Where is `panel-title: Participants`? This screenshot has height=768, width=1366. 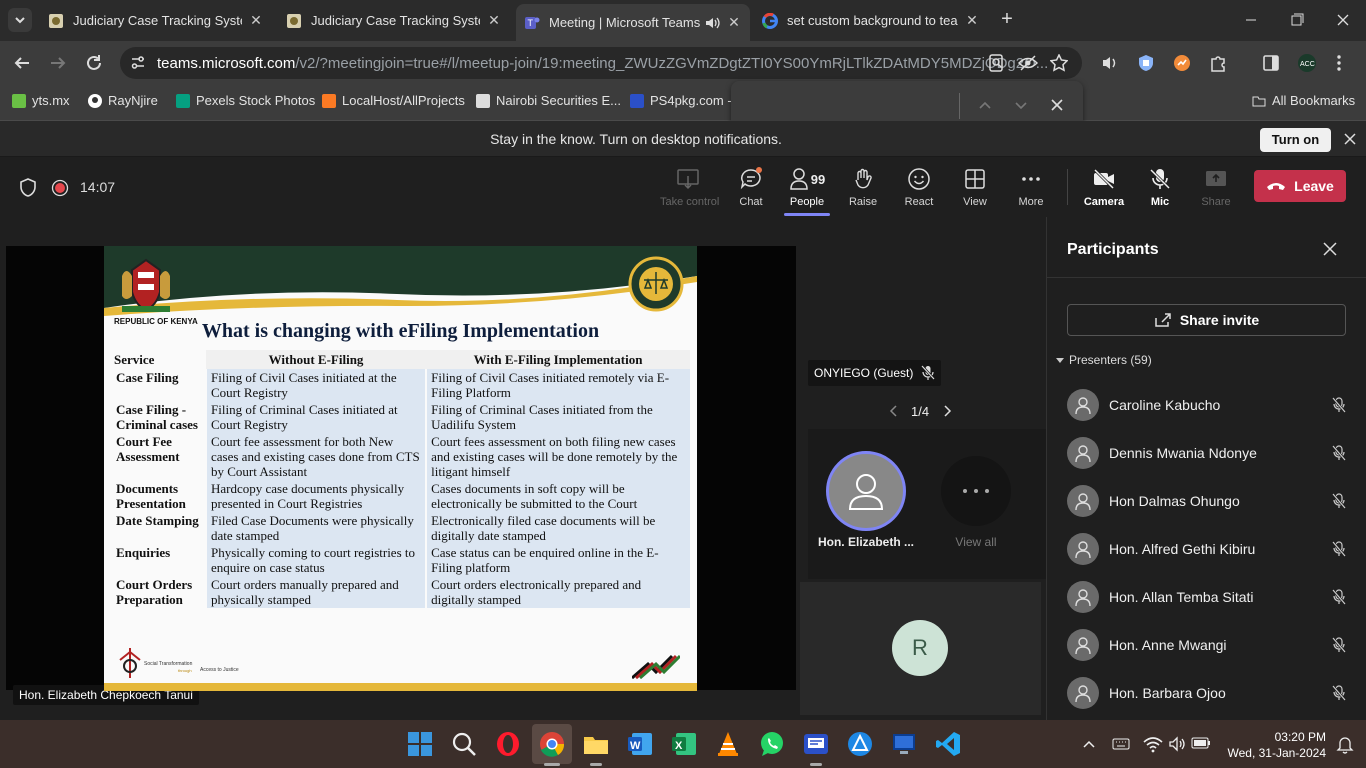 panel-title: Participants is located at coordinates (1113, 249).